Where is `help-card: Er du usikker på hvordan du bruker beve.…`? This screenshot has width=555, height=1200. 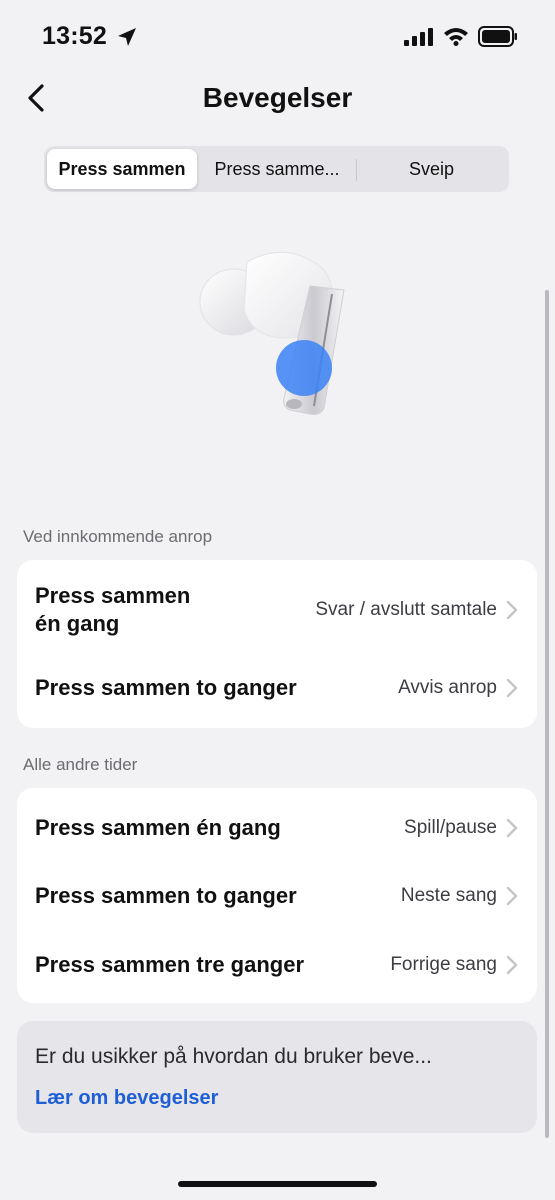 help-card: Er du usikker på hvordan du bruker beve.… is located at coordinates (277, 1077).